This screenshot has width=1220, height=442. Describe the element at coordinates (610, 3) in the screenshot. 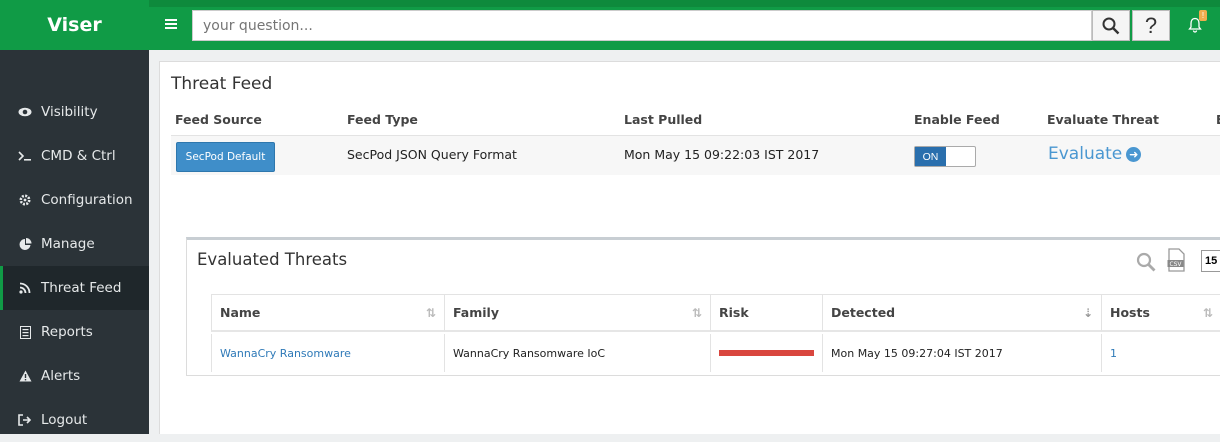

I see `top-accent-strip` at that location.